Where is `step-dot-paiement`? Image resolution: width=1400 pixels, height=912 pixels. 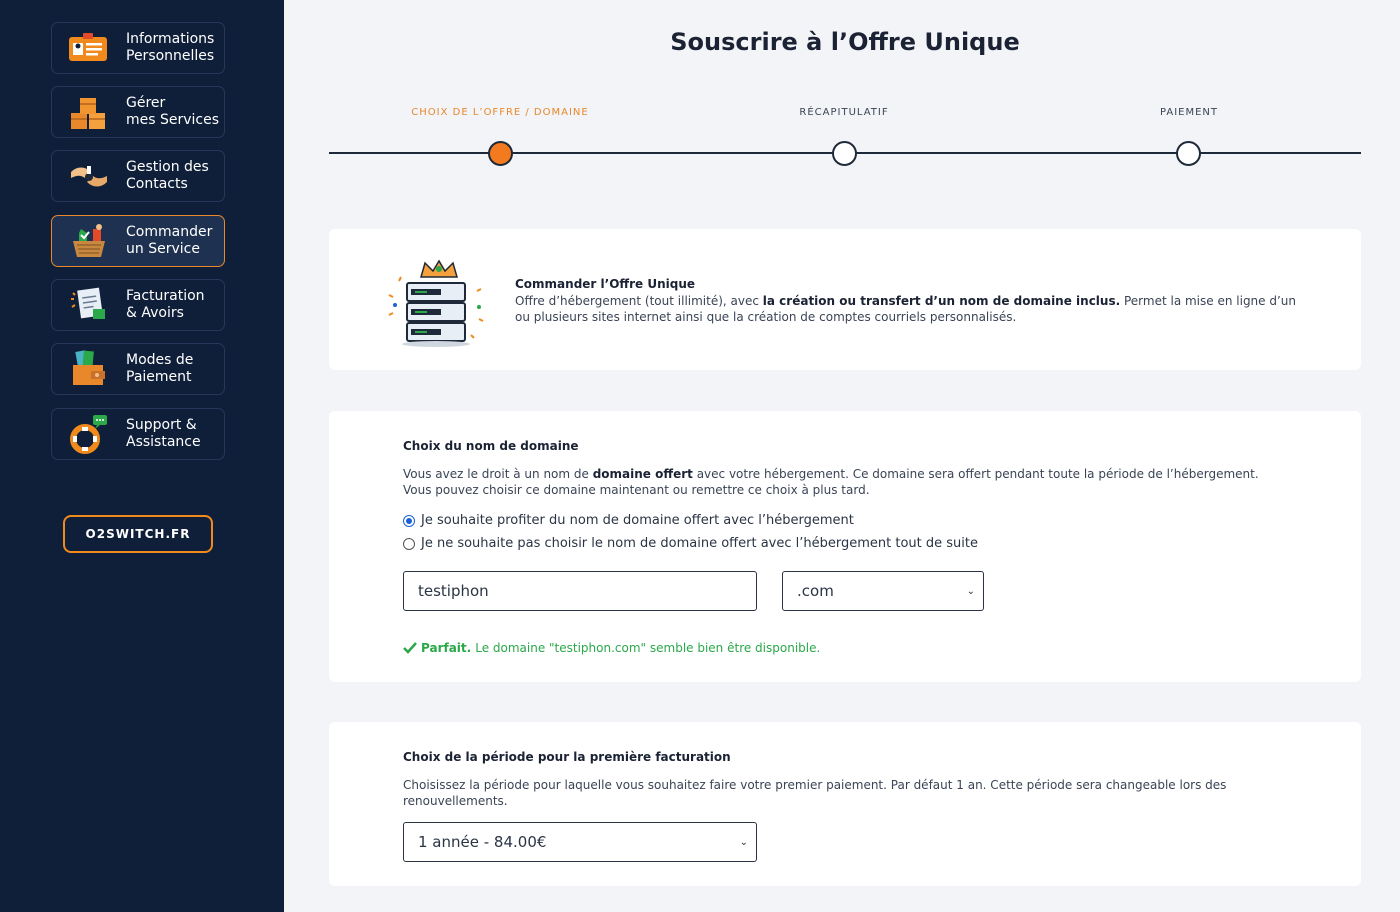 step-dot-paiement is located at coordinates (1188, 153).